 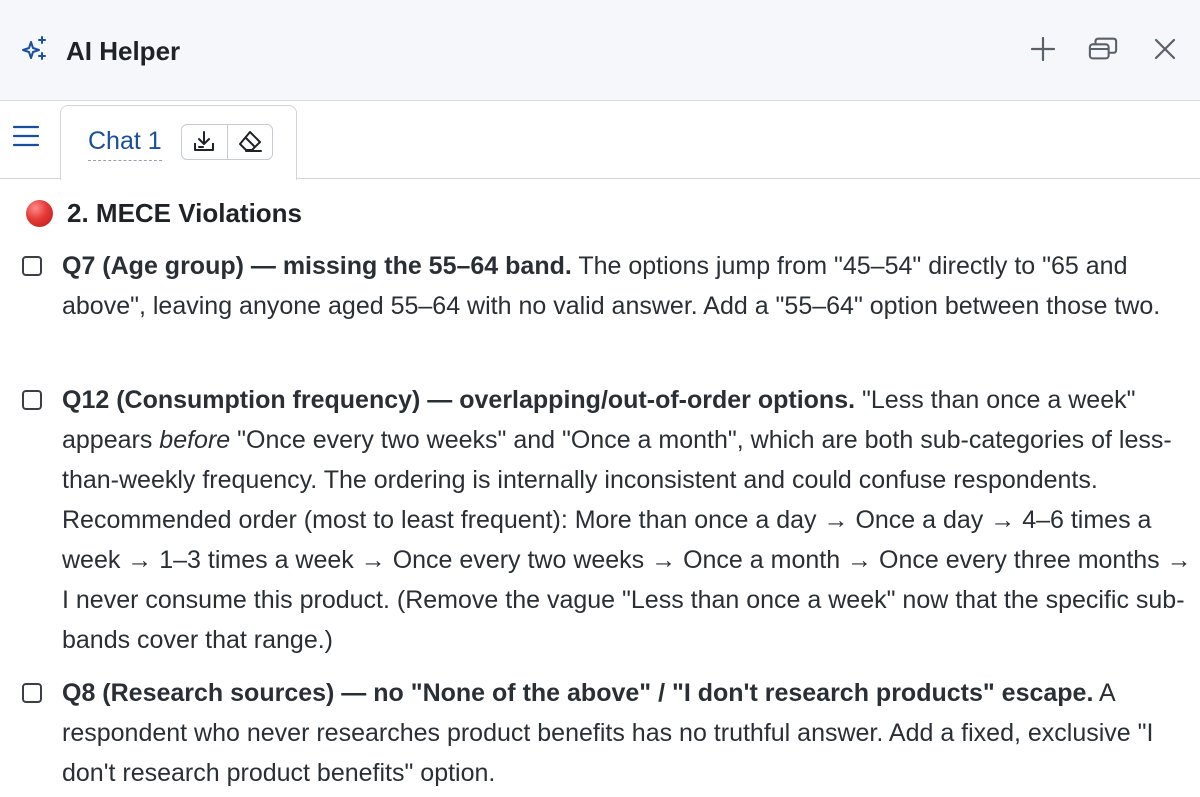 What do you see at coordinates (600, 50) in the screenshot?
I see `panel-header: AI Helper` at bounding box center [600, 50].